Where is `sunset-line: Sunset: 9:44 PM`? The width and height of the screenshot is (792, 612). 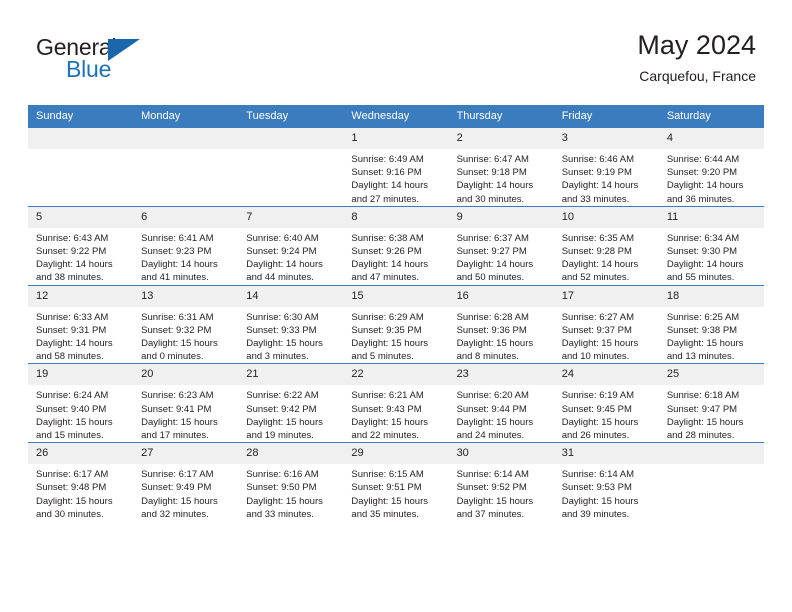
sunset-line: Sunset: 9:44 PM is located at coordinates (491, 409).